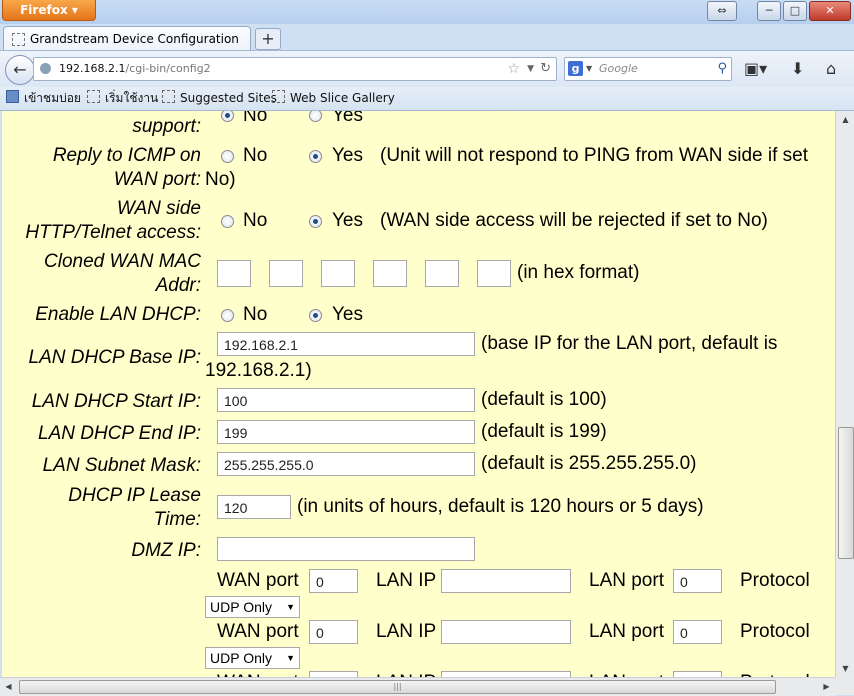  What do you see at coordinates (427, 12) in the screenshot?
I see `title-bar: Firefox ▾ ⇔ ─ □ ✕` at bounding box center [427, 12].